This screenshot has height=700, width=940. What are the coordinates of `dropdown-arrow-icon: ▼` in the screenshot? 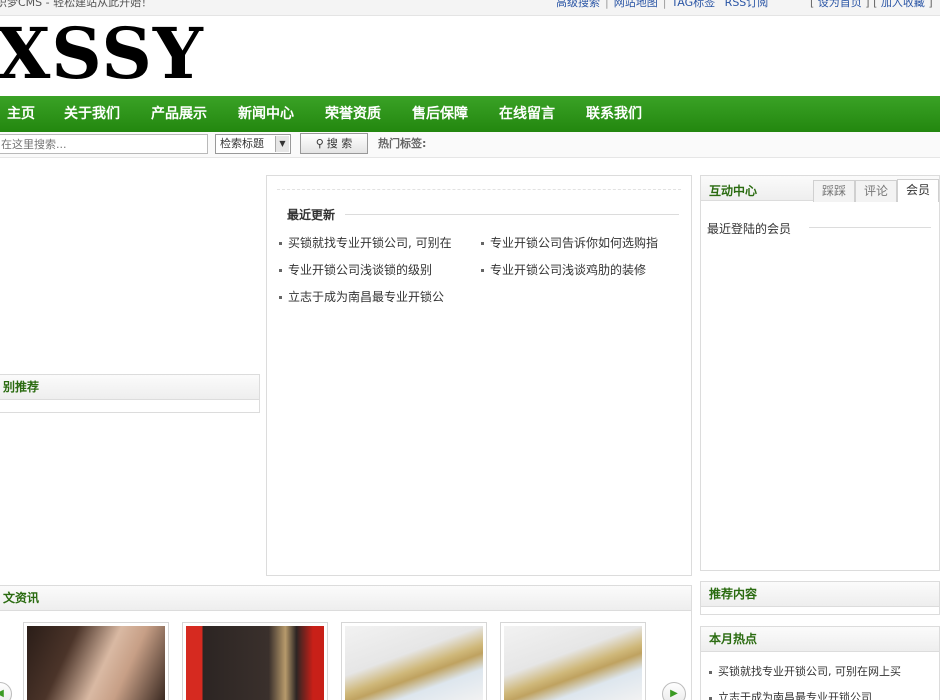 It's located at (282, 144).